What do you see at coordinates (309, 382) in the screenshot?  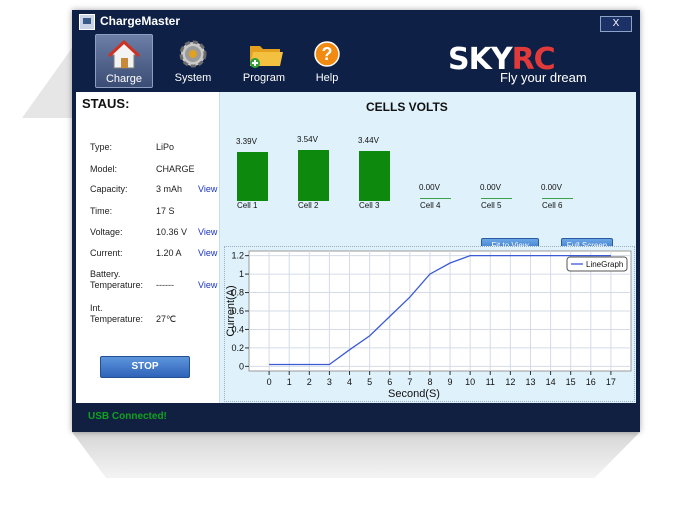 I see `x-tick-label: 2` at bounding box center [309, 382].